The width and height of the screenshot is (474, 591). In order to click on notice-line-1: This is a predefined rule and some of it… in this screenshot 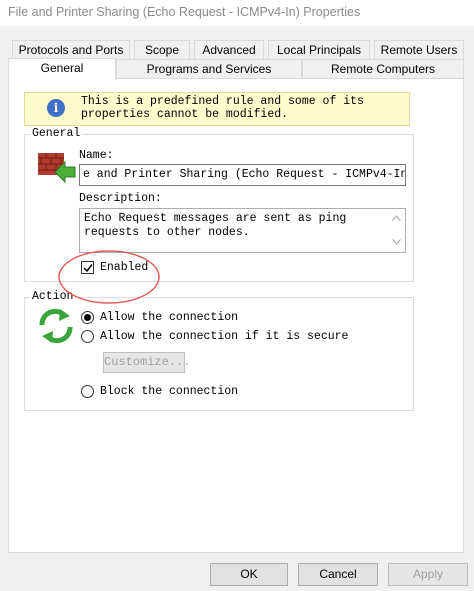, I will do `click(222, 101)`.